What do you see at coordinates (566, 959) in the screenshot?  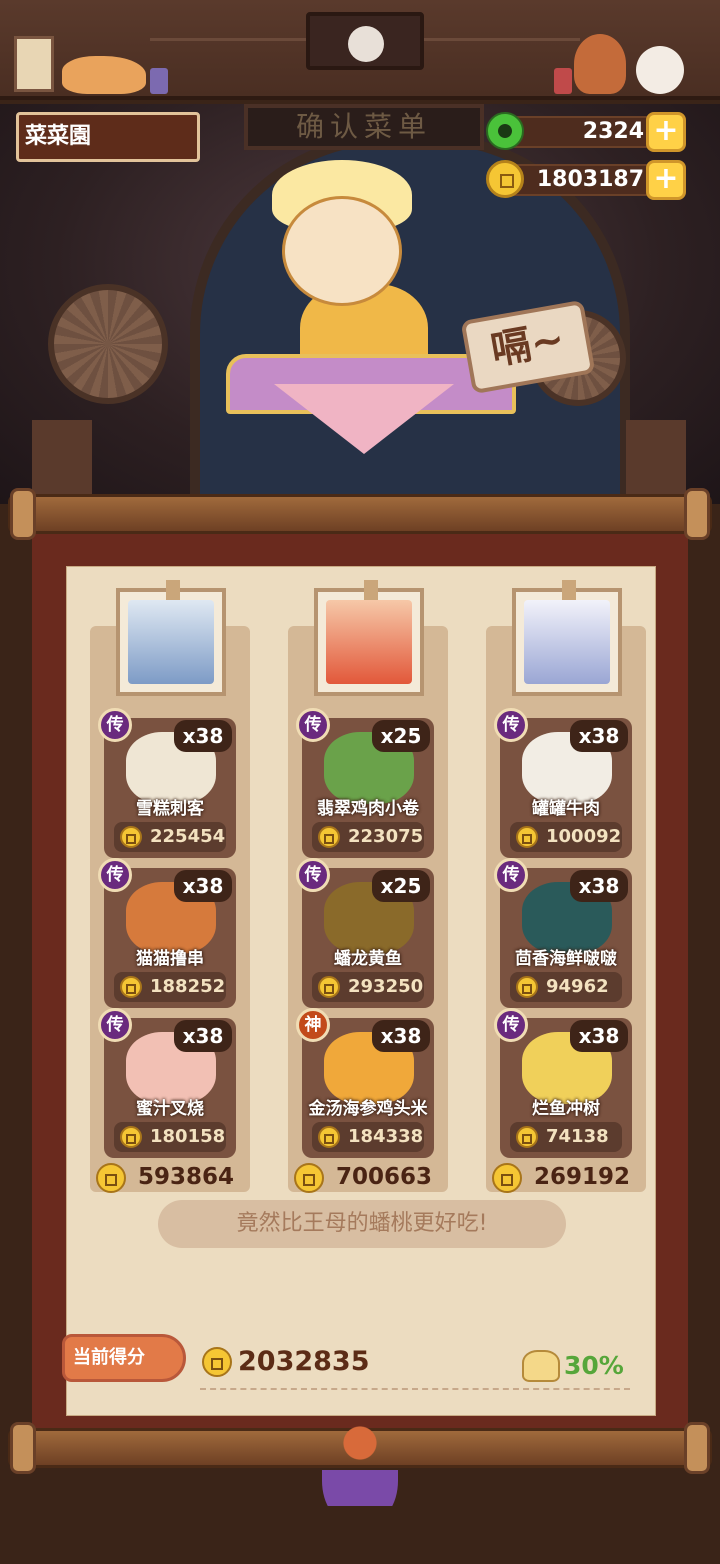 I see `dish-name: 茴香海鲜啵啵` at bounding box center [566, 959].